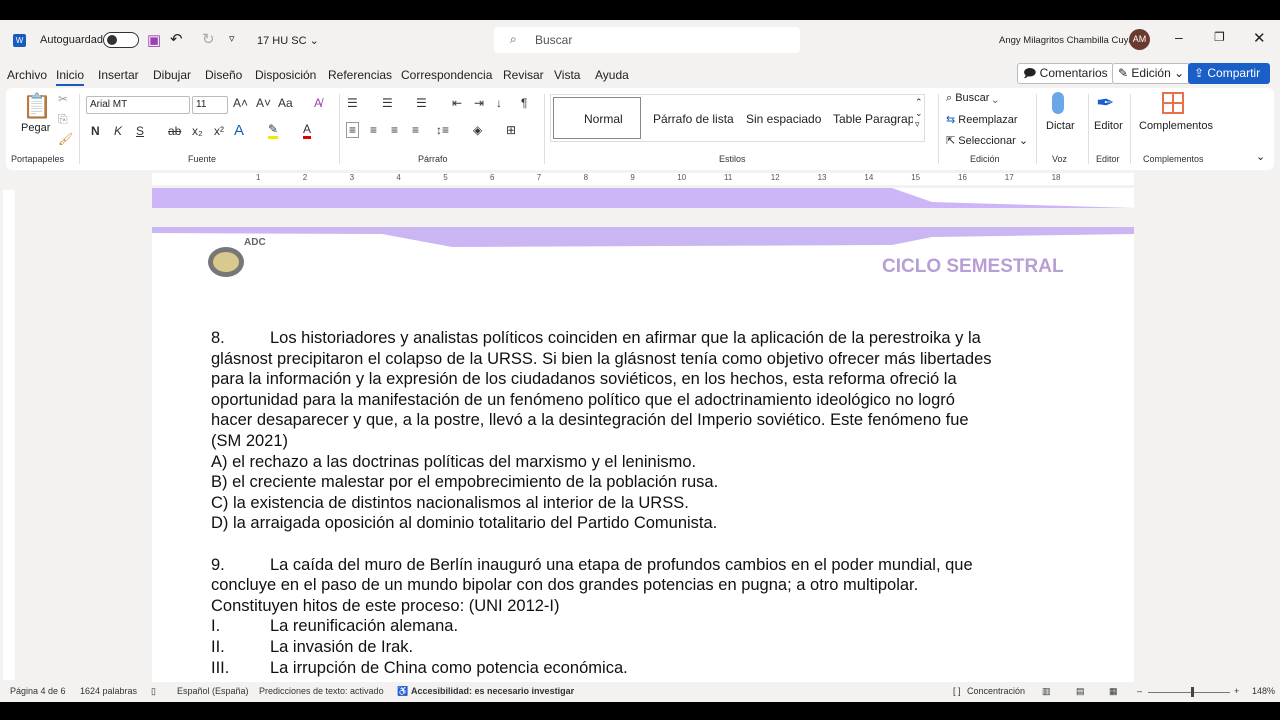 The height and width of the screenshot is (720, 1280). Describe the element at coordinates (27, 75) in the screenshot. I see `tab-archivo: Archivo` at that location.